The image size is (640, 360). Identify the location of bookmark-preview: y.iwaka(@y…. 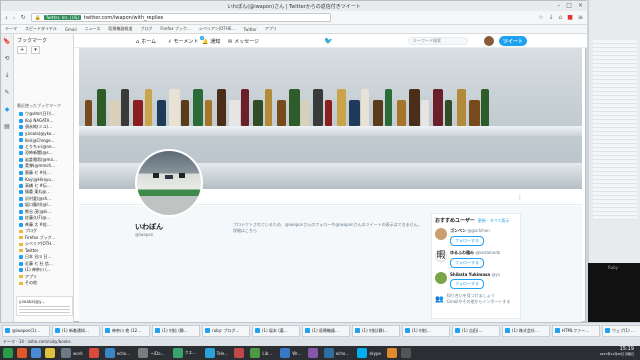
(44, 306).